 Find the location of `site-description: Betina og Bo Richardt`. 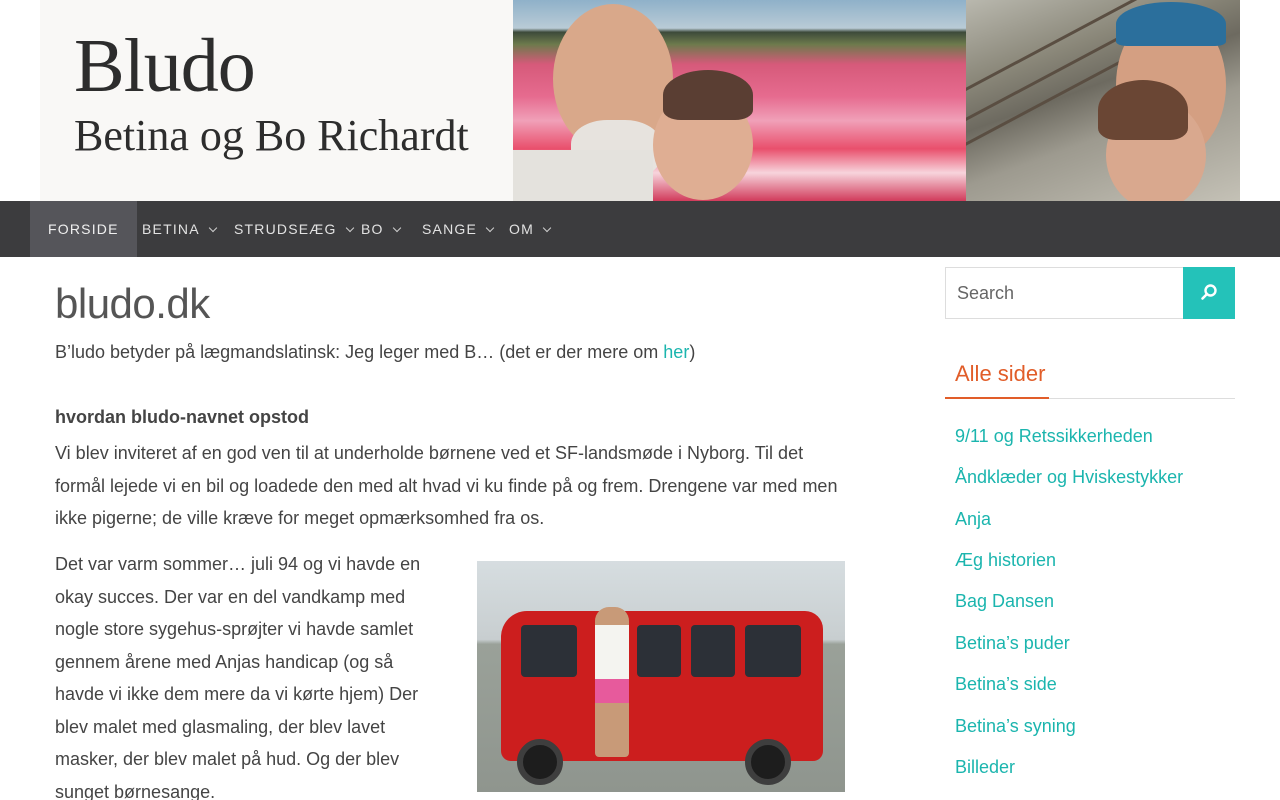

site-description: Betina og Bo Richardt is located at coordinates (271, 135).